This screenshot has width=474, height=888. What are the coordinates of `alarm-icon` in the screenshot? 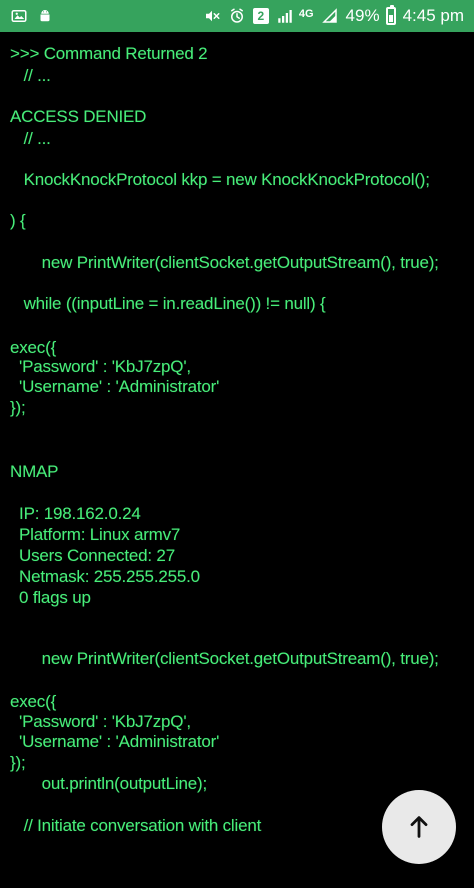 It's located at (237, 16).